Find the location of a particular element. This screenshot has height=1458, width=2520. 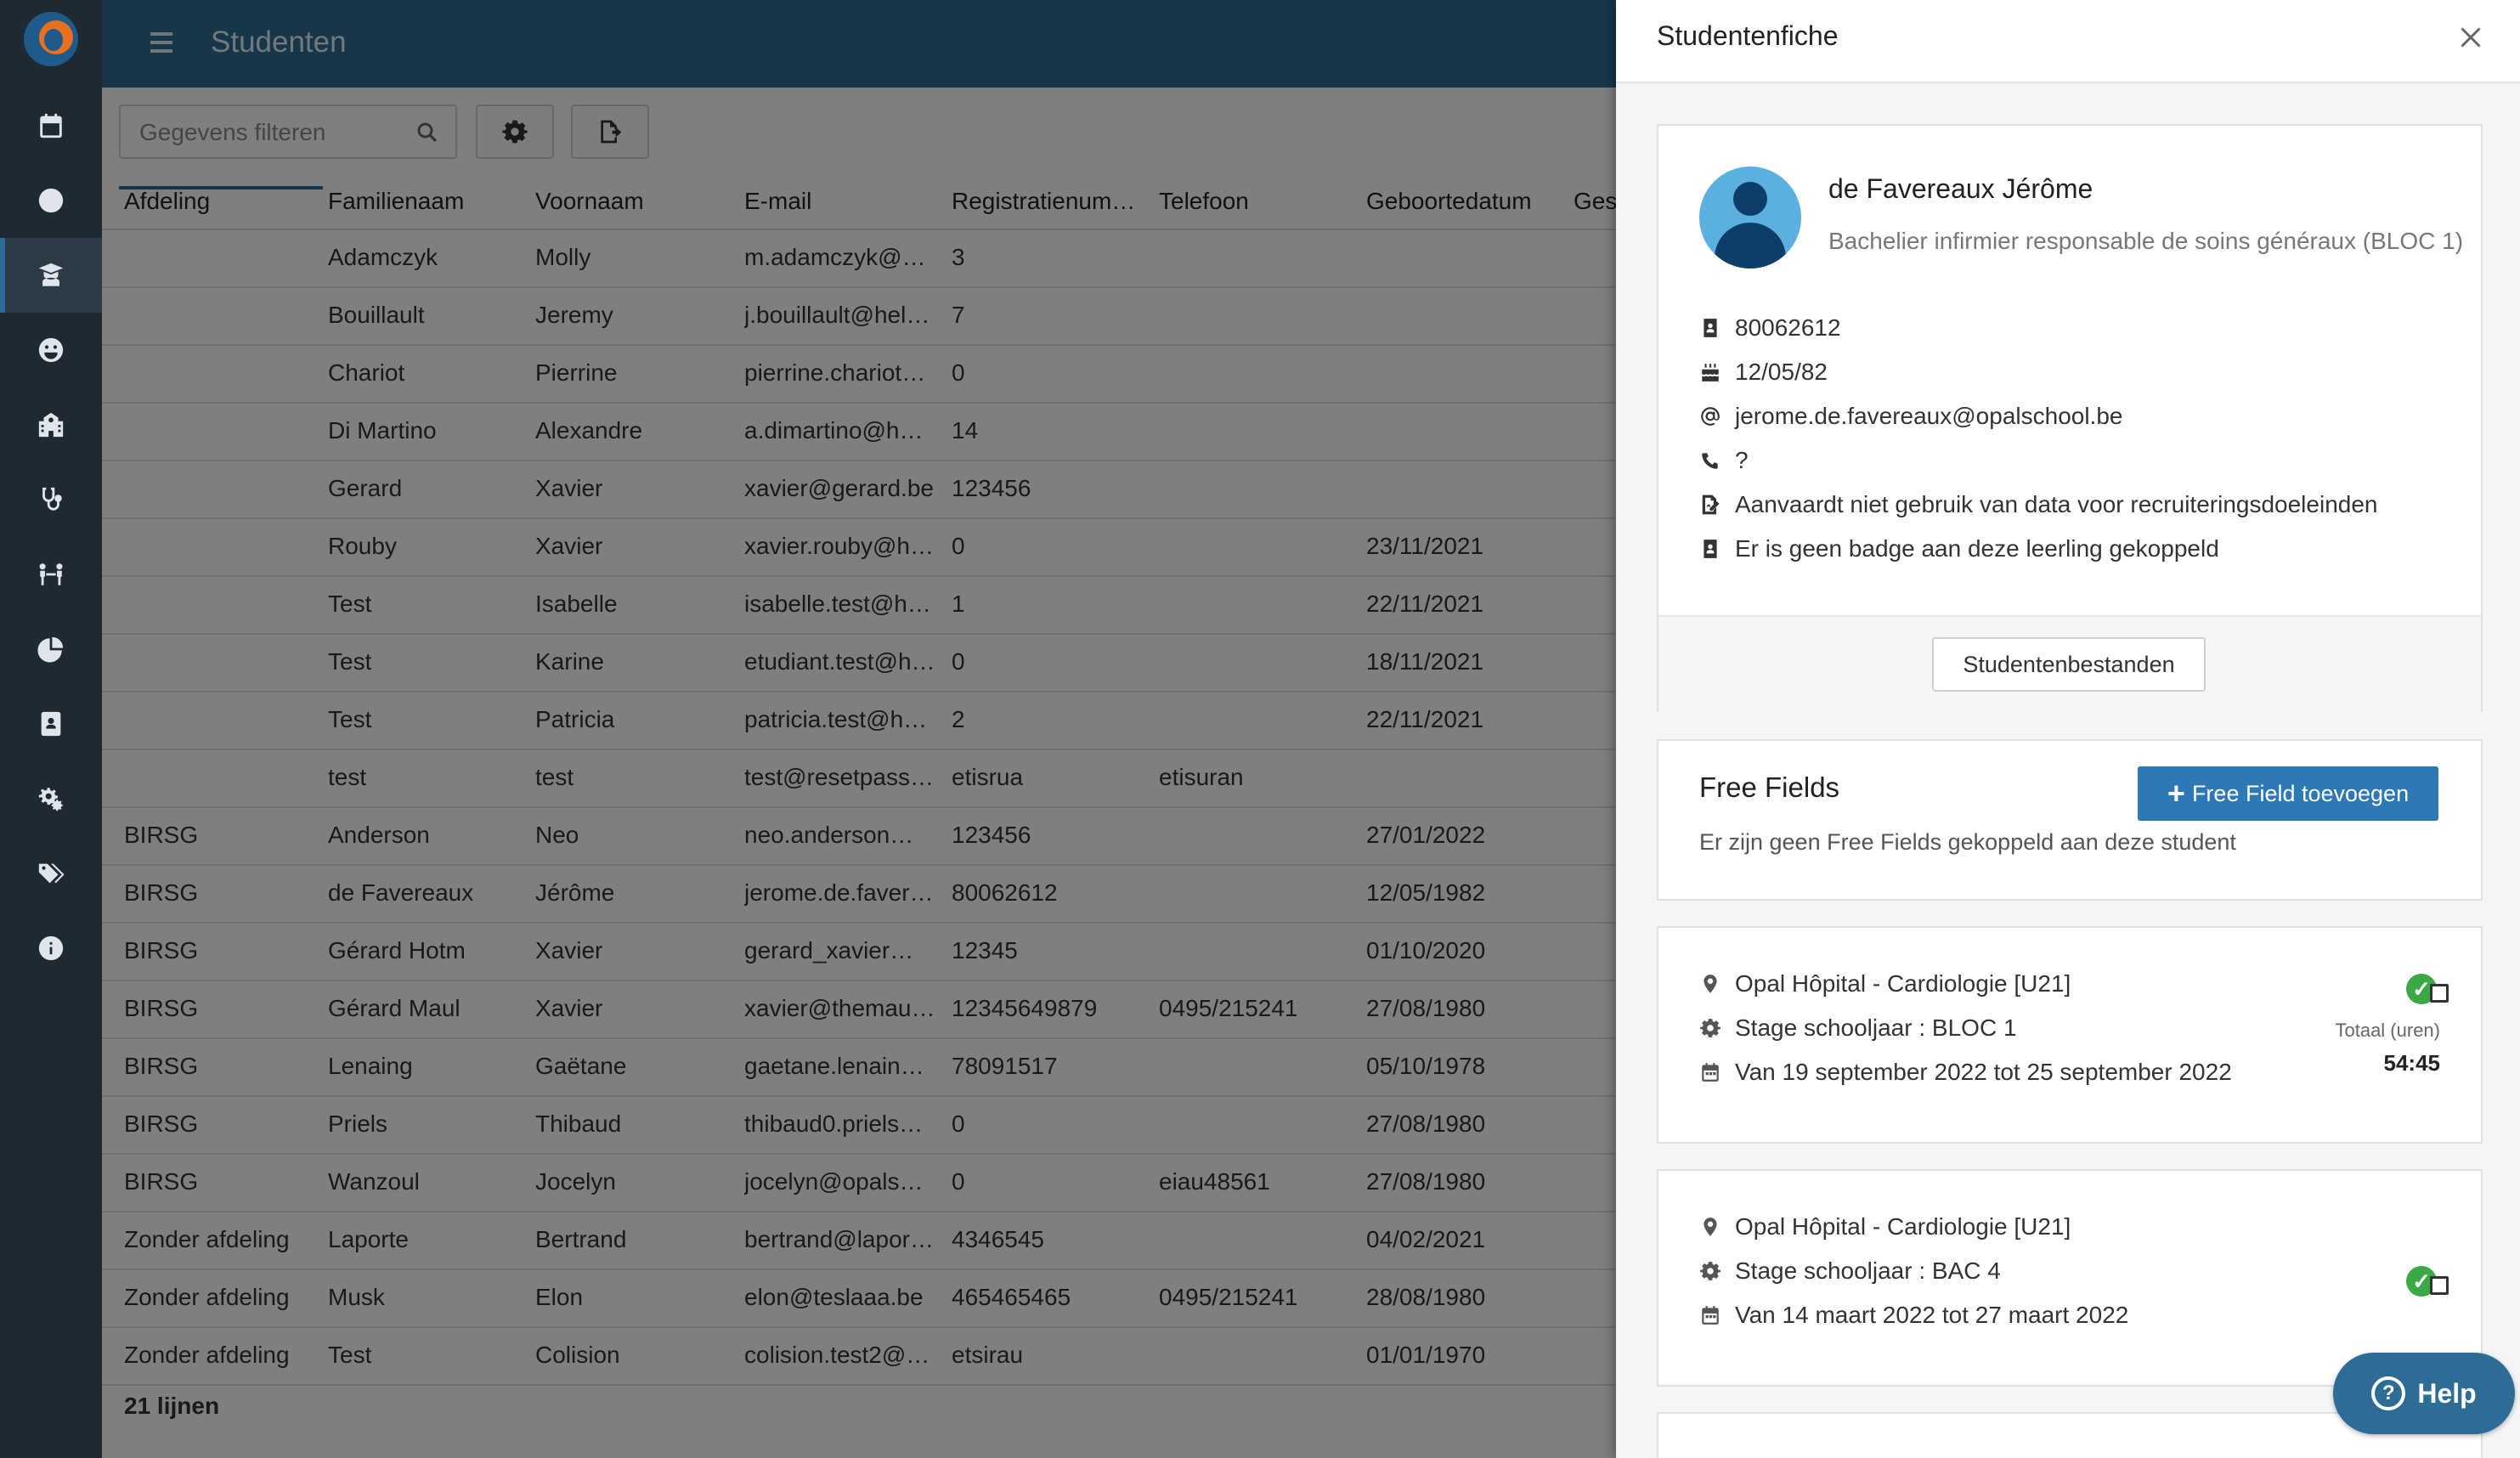

pie-chart-icon is located at coordinates (51, 649).